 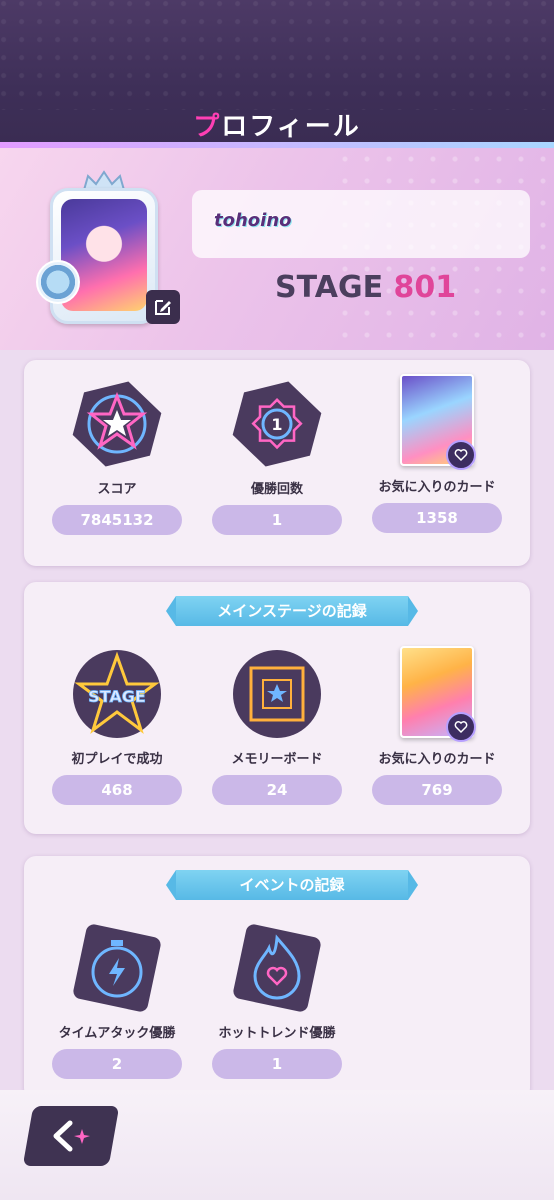 I want to click on stage-star-icon: STAGE, so click(x=117, y=694).